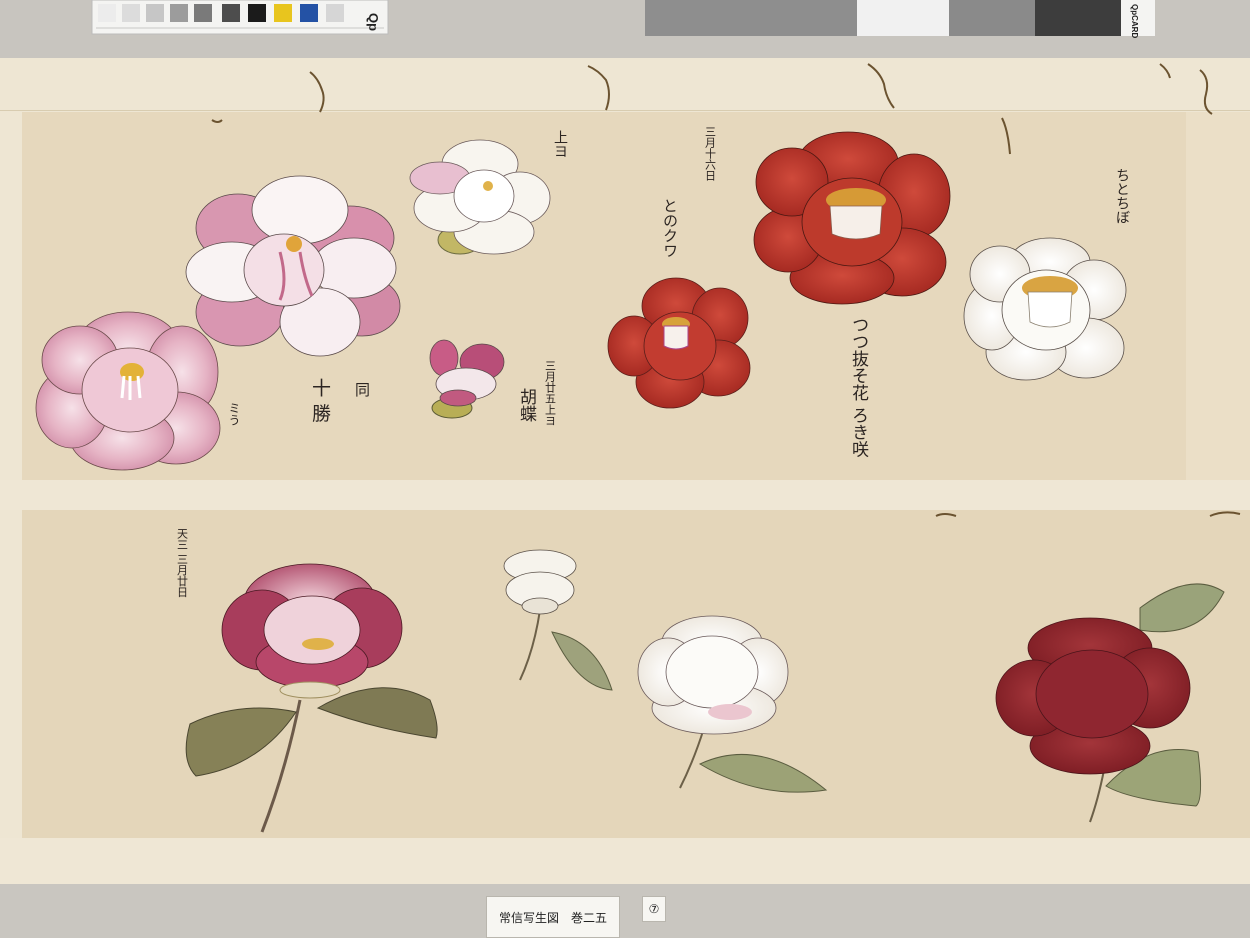  I want to click on annotation-kocho: 胡蝶, so click(526, 405).